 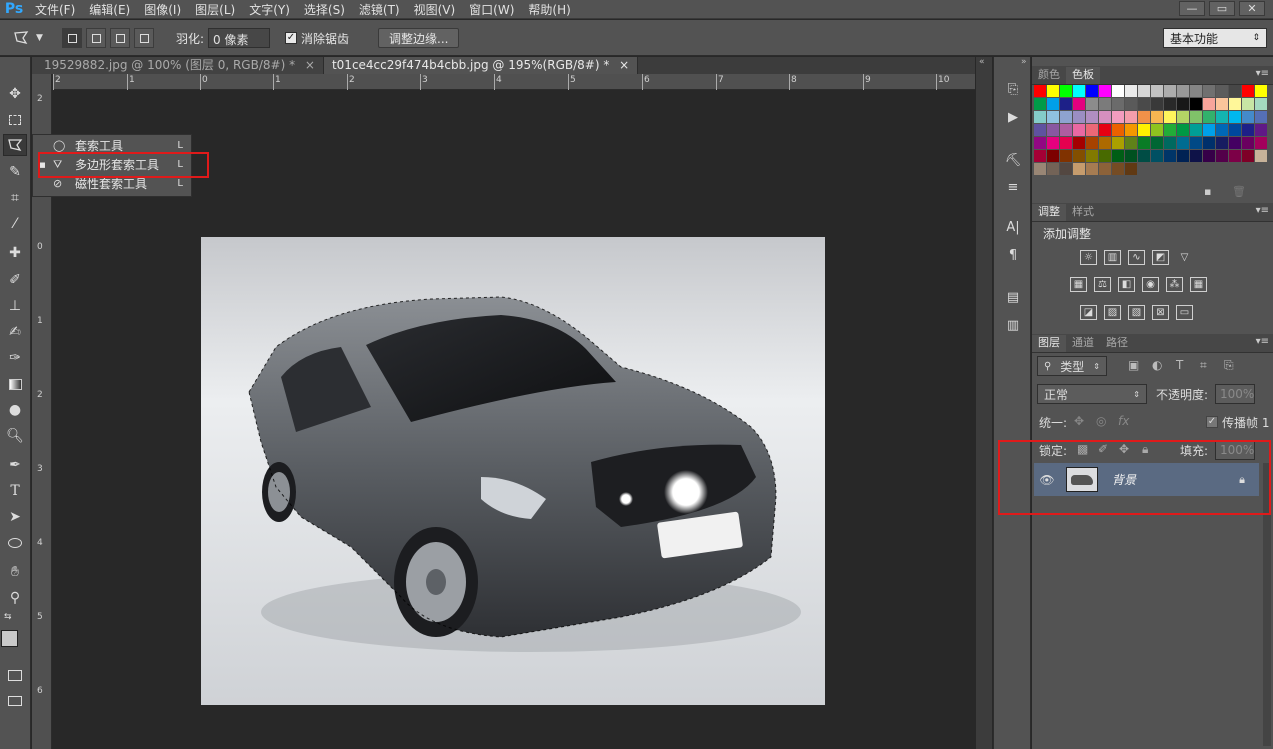 What do you see at coordinates (239, 38) in the screenshot?
I see `feather-input: 0 像素` at bounding box center [239, 38].